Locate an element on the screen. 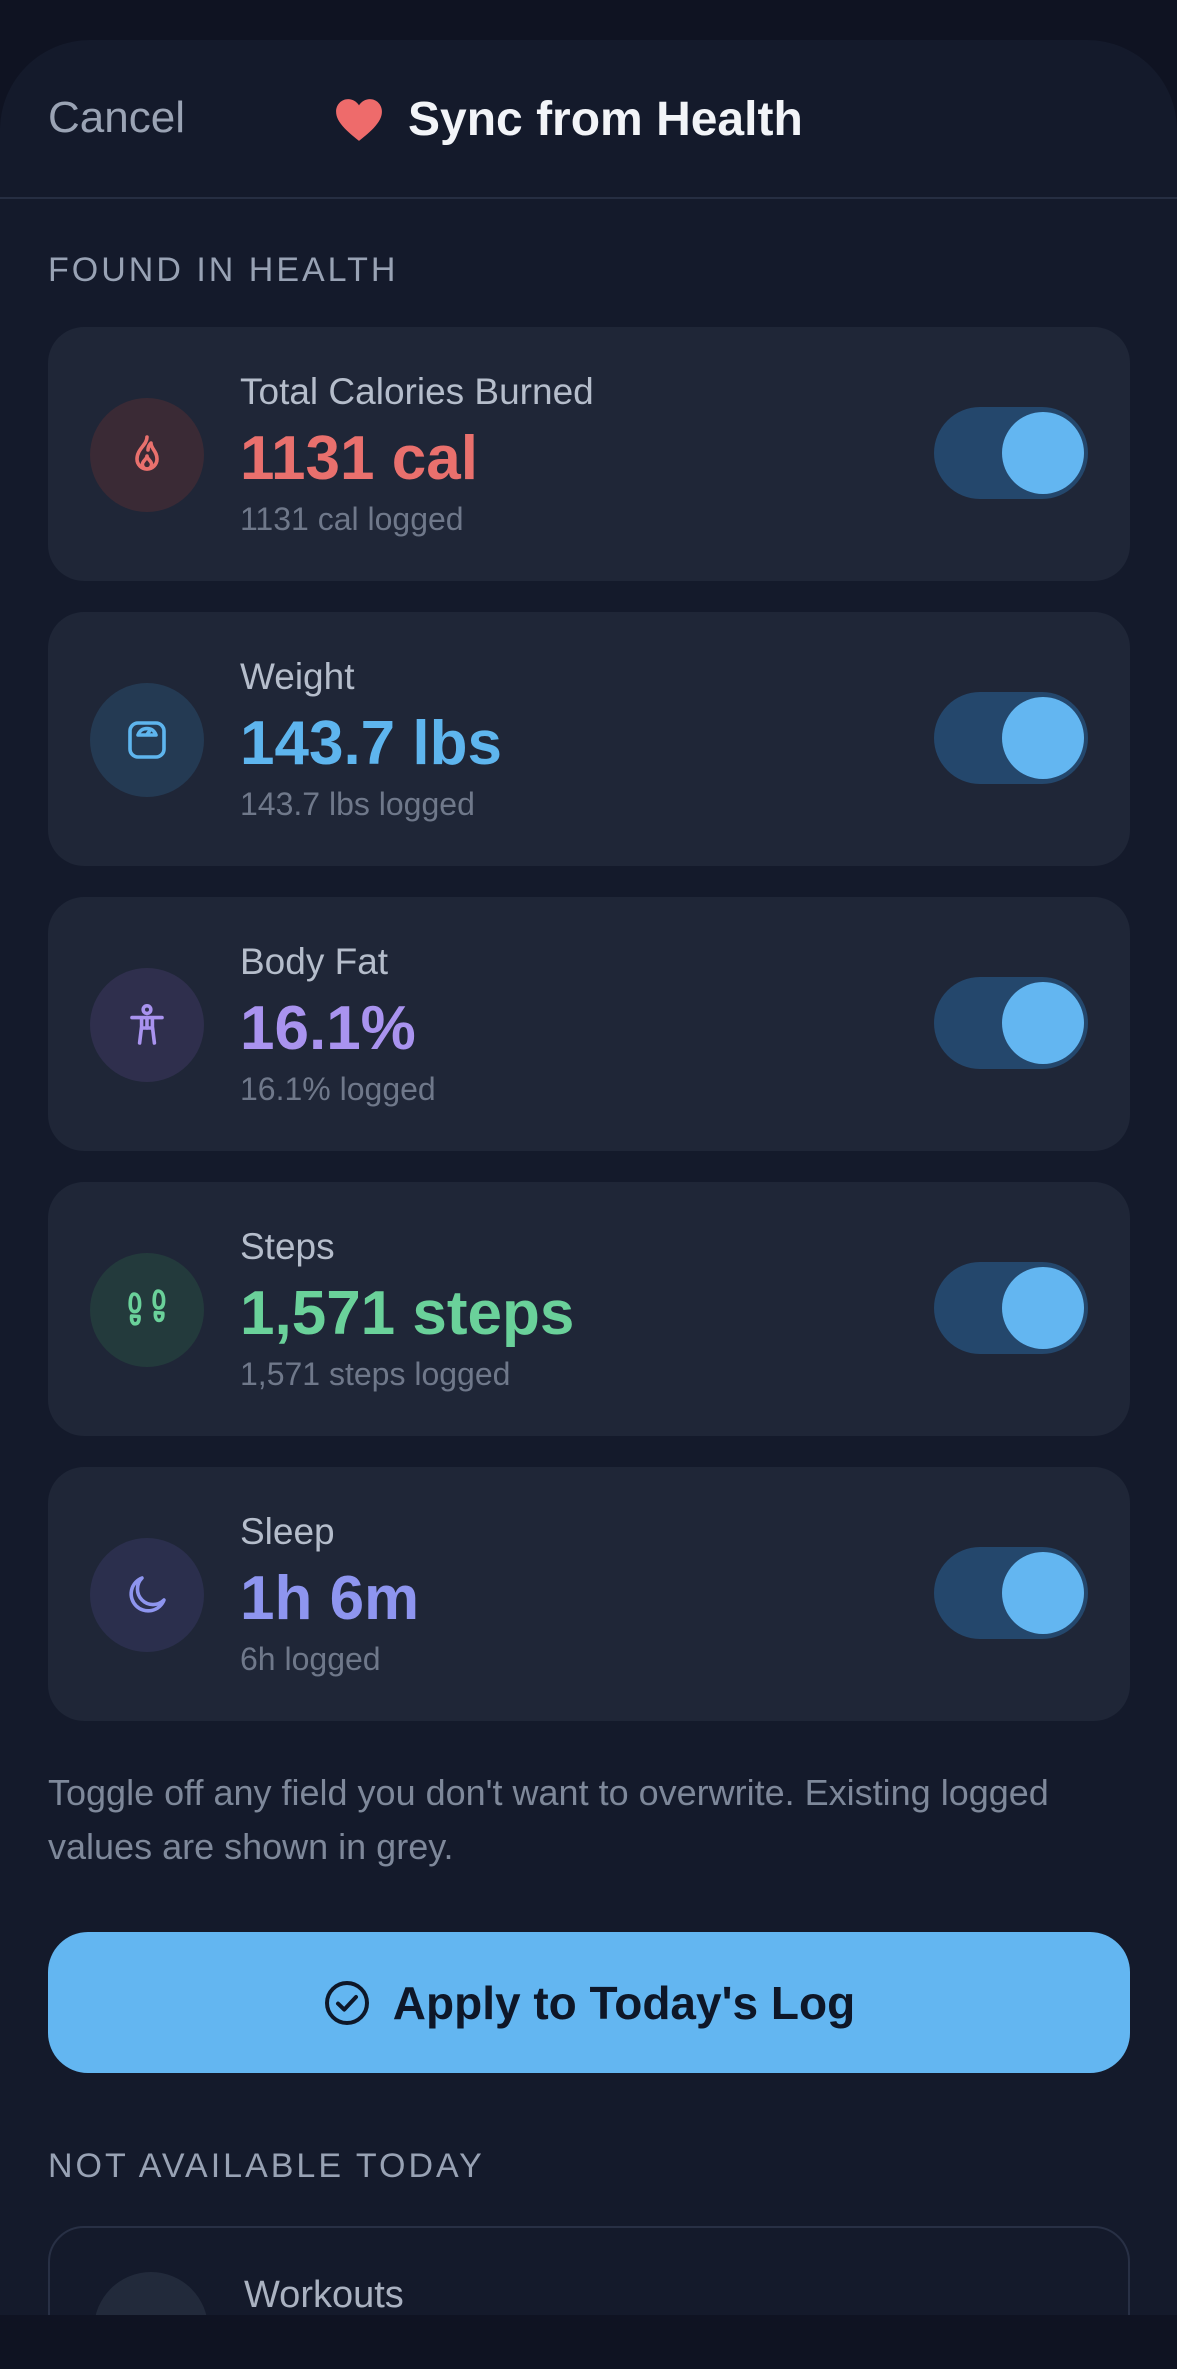 The image size is (1177, 2369). toggle-calories is located at coordinates (1011, 453).